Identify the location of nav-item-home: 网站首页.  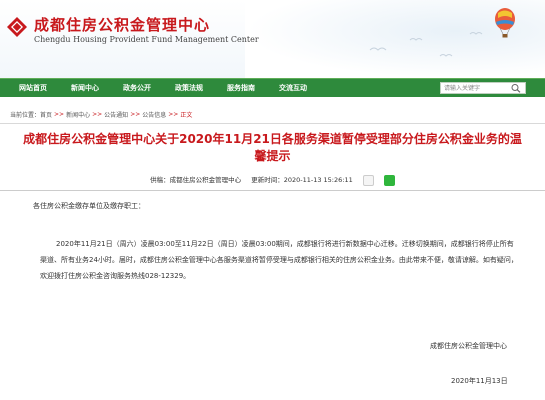
(29, 88).